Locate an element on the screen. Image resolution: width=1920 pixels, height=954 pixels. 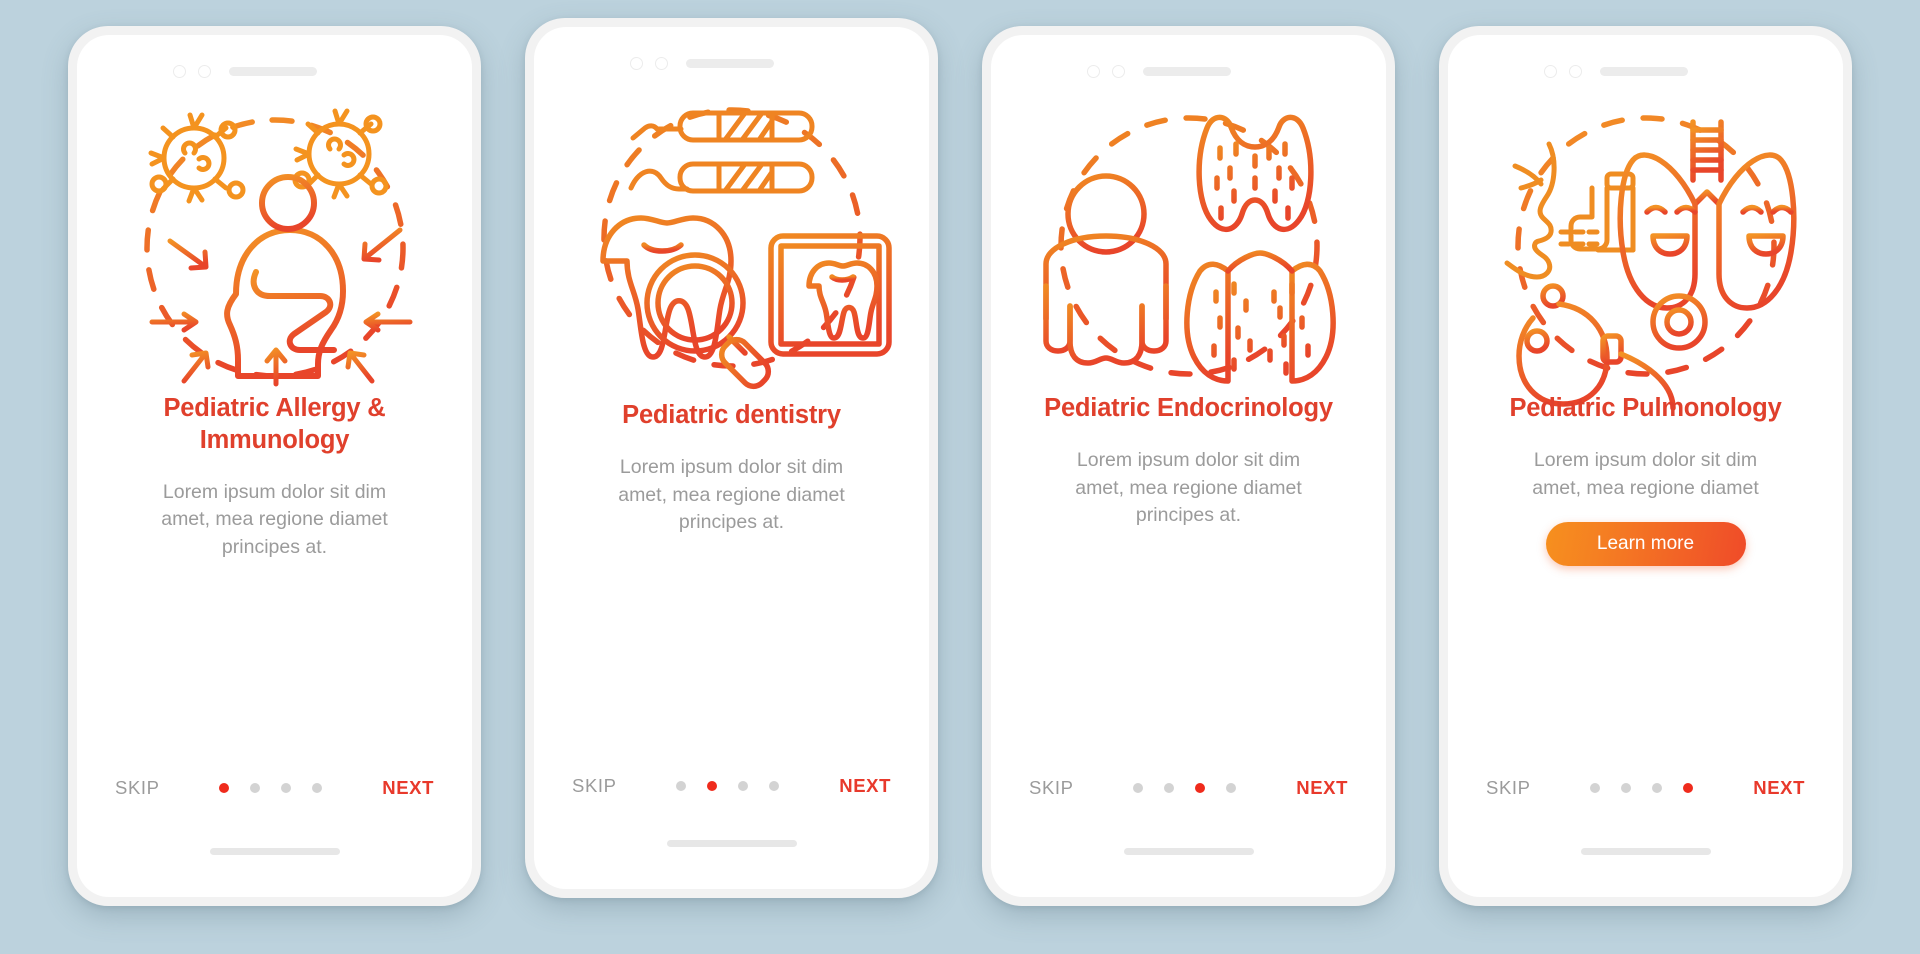
pediatric-endocrinology-illustration is located at coordinates (1189, 240).